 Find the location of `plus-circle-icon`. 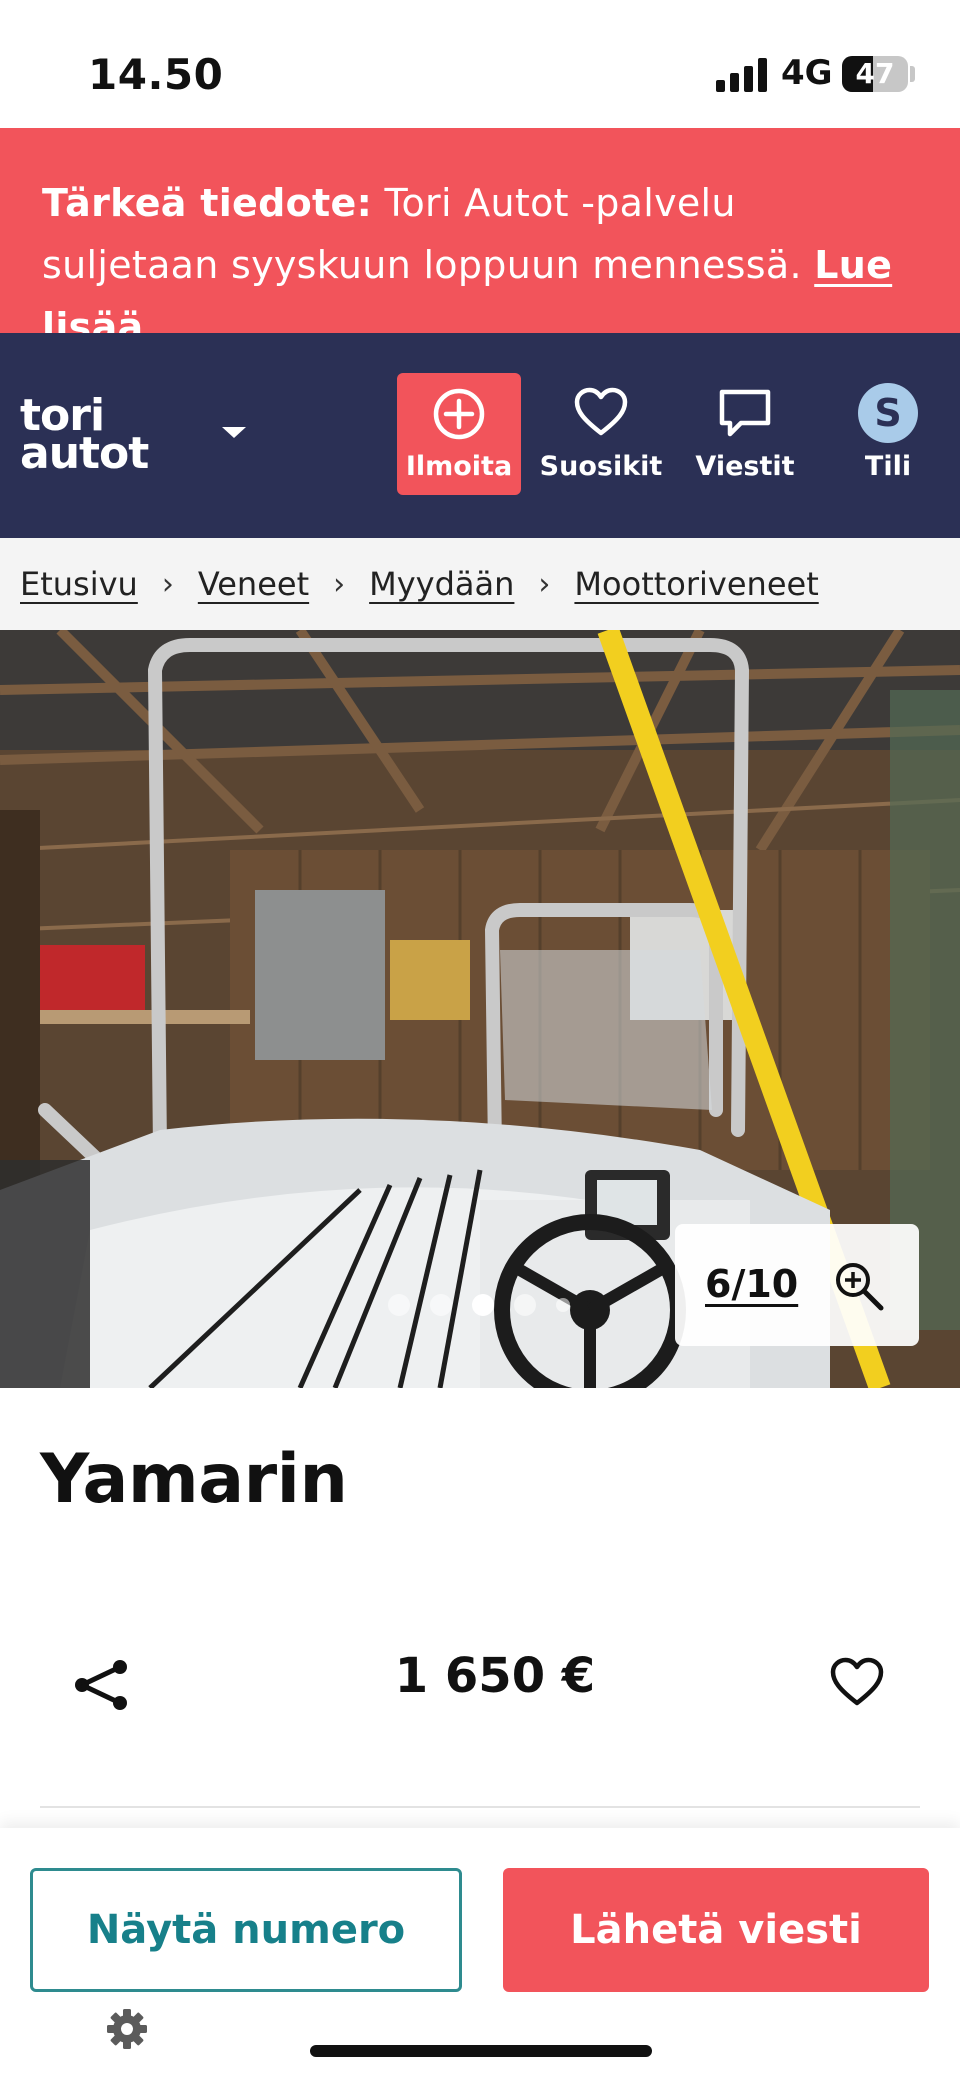

plus-circle-icon is located at coordinates (459, 414).